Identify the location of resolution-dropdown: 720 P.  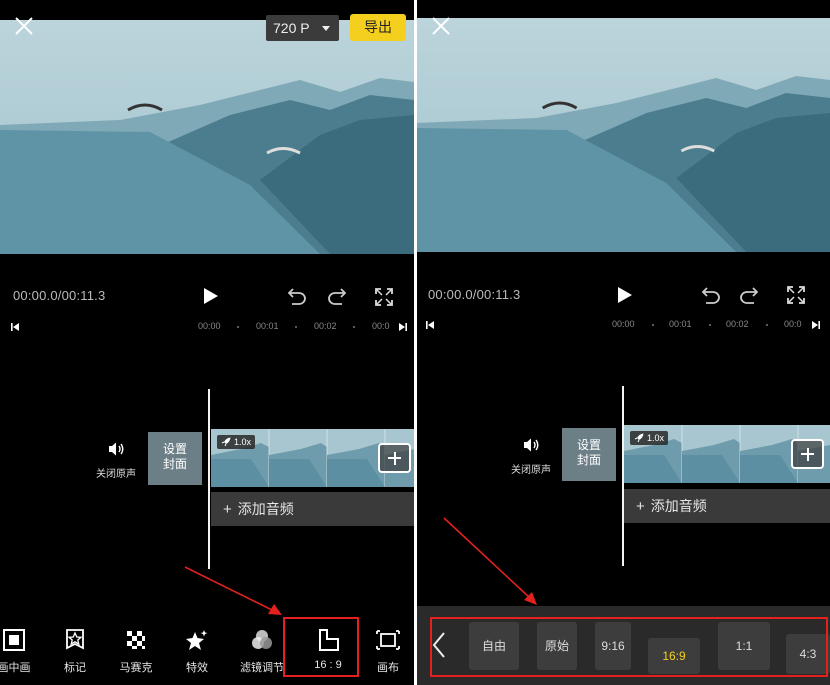
(302, 28).